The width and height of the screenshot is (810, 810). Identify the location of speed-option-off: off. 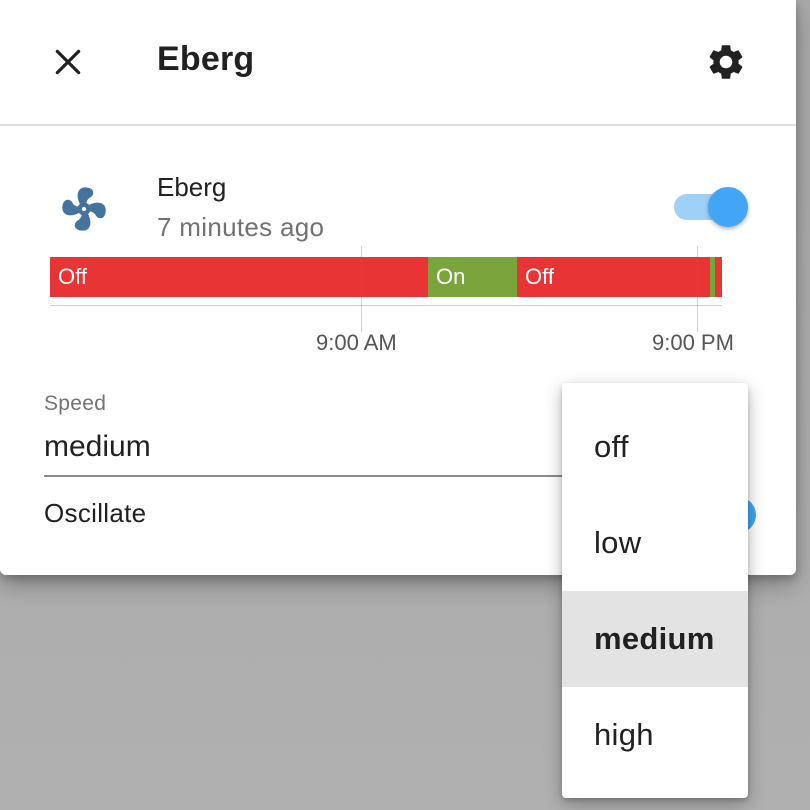
(655, 447).